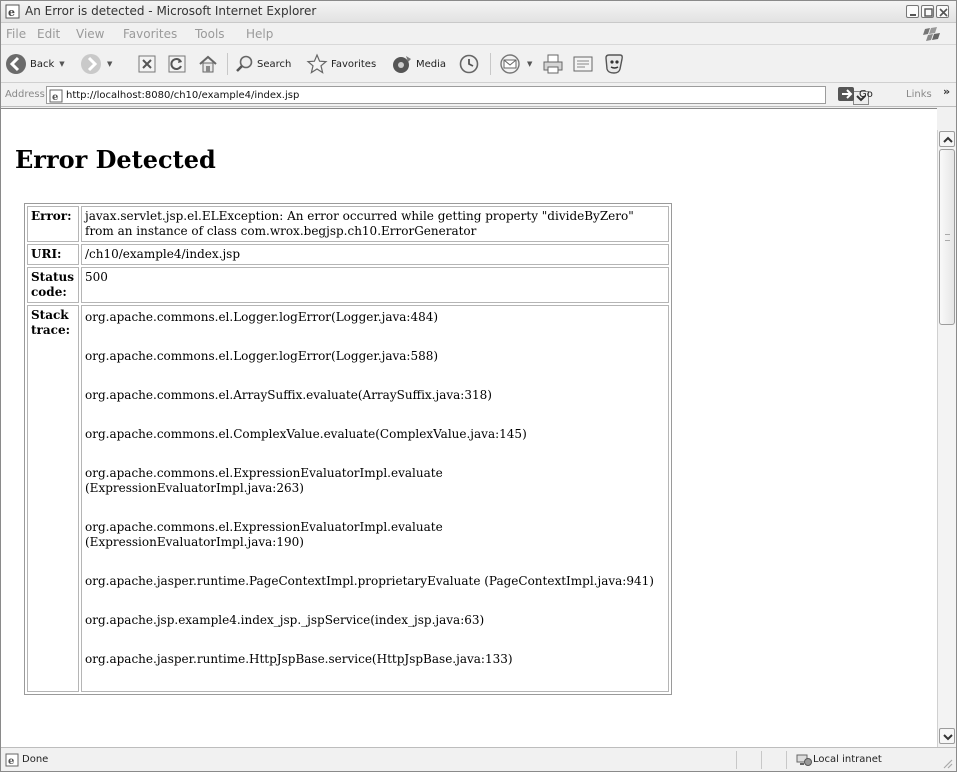 Image resolution: width=957 pixels, height=772 pixels. Describe the element at coordinates (913, 15) in the screenshot. I see `minimize-icon` at that location.